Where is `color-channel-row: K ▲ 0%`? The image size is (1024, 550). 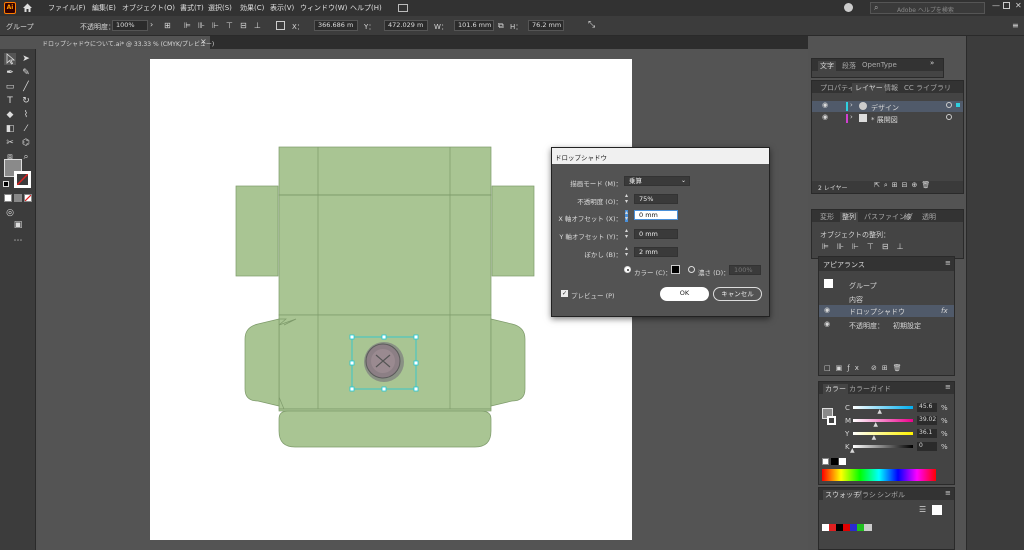
color-channel-row: K ▲ 0% is located at coordinates (899, 447).